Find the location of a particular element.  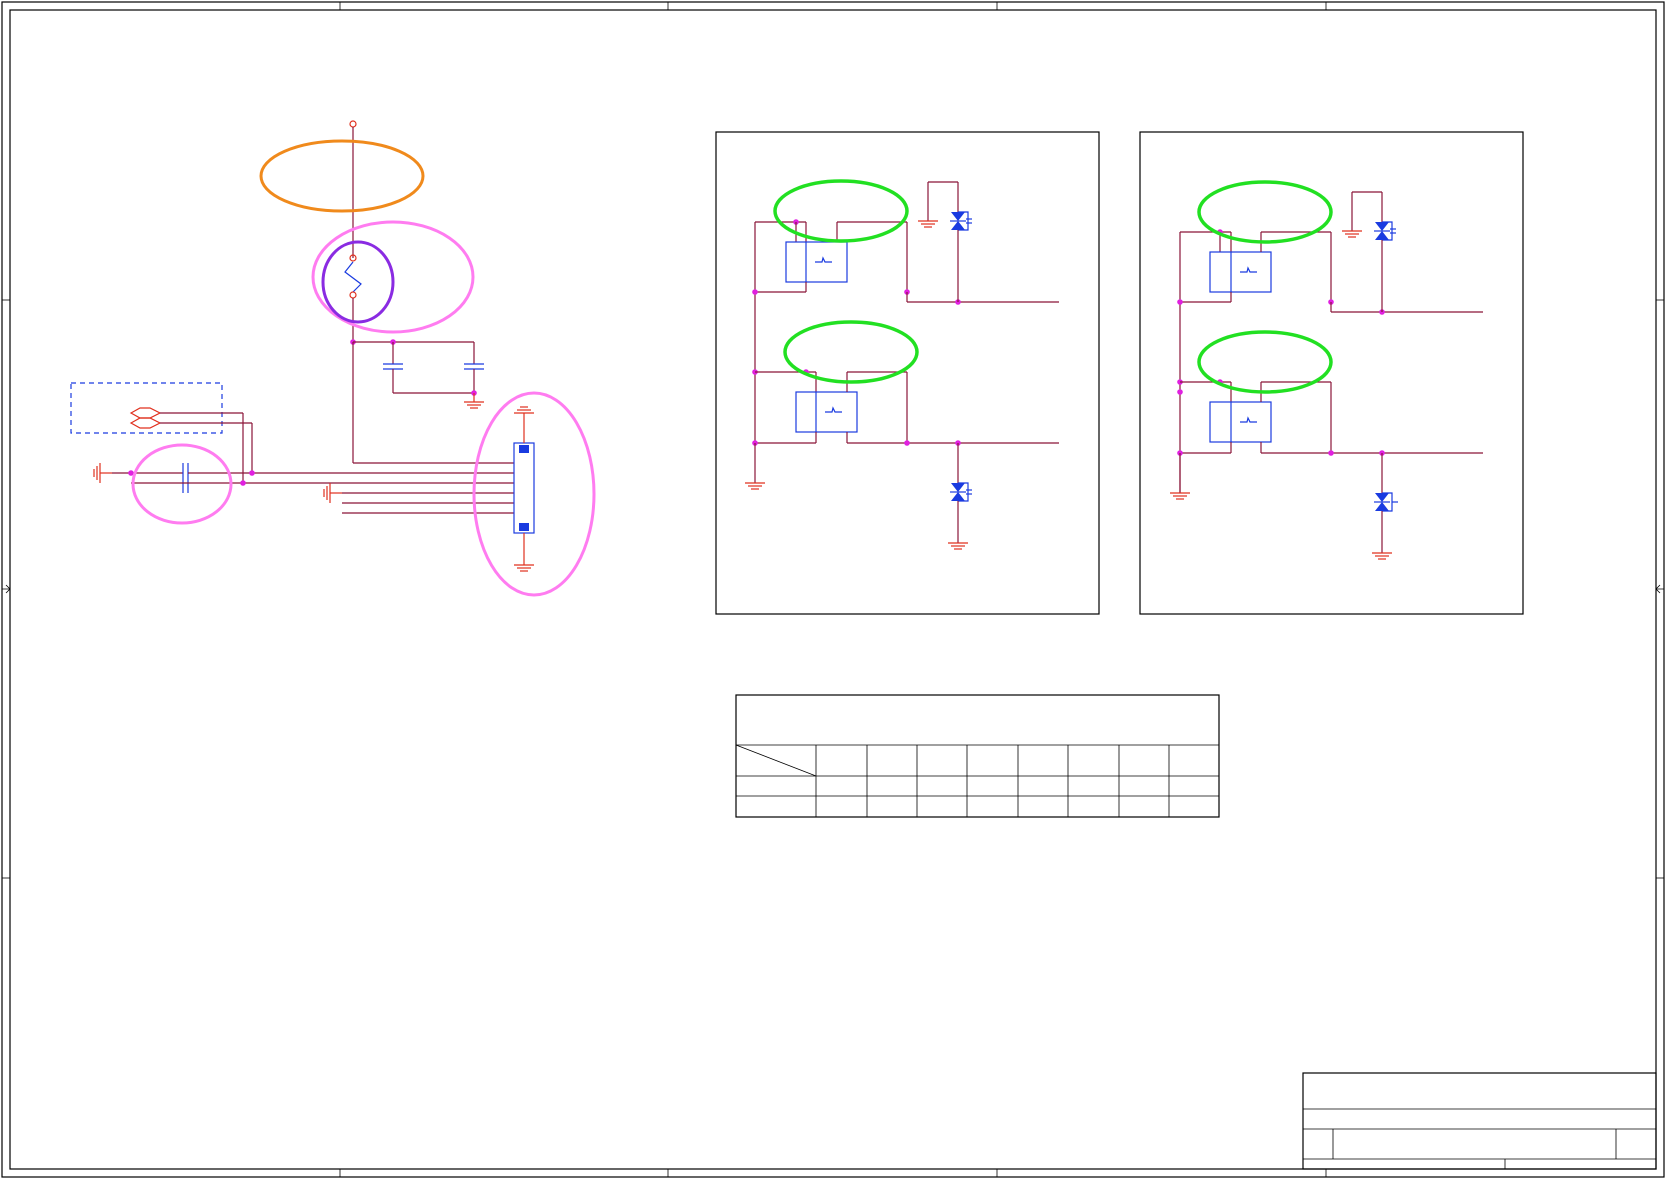

supply-terminal is located at coordinates (353, 124).